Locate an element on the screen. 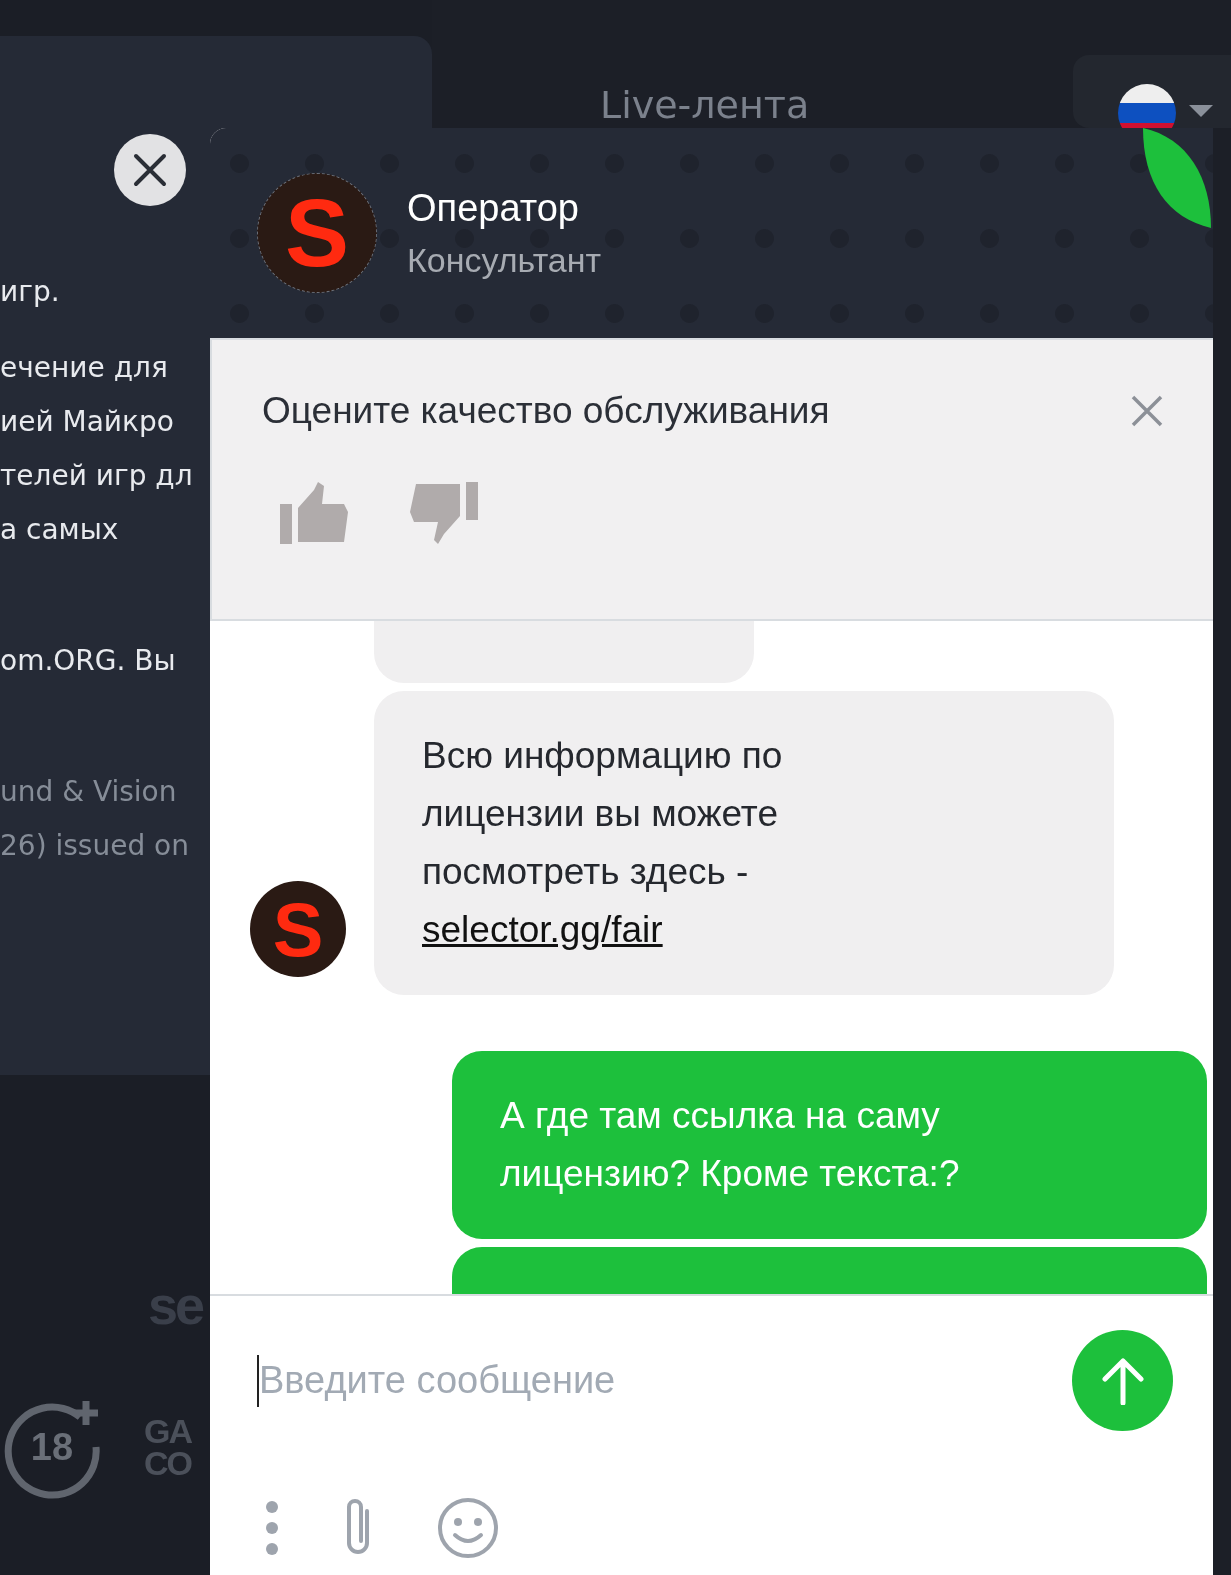 The height and width of the screenshot is (1575, 1231). emoji-icon is located at coordinates (468, 1528).